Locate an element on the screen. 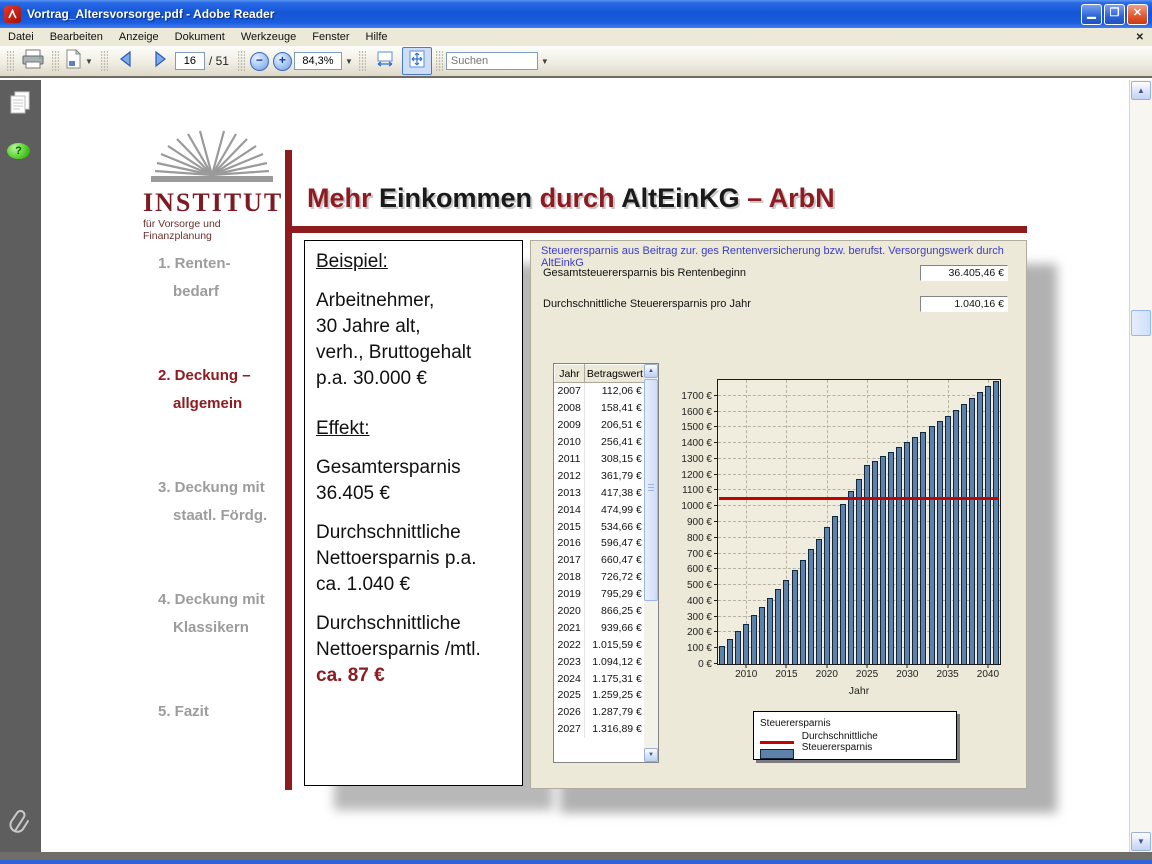 This screenshot has width=1152, height=864. table-cell-value: 660,47 € is located at coordinates (615, 560).